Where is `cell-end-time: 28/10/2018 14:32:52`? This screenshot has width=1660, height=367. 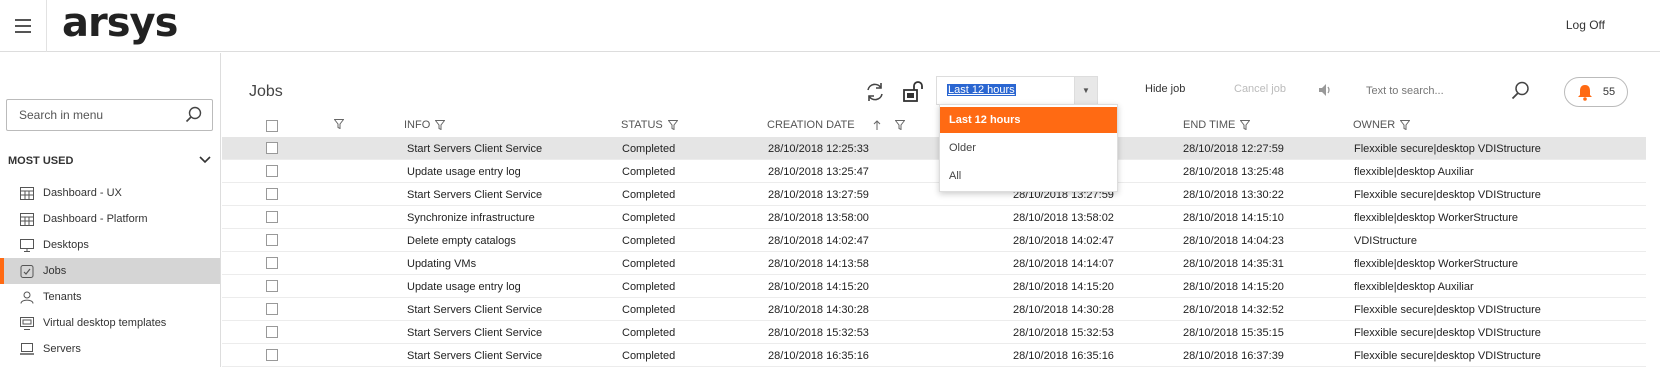
cell-end-time: 28/10/2018 14:32:52 is located at coordinates (1233, 310).